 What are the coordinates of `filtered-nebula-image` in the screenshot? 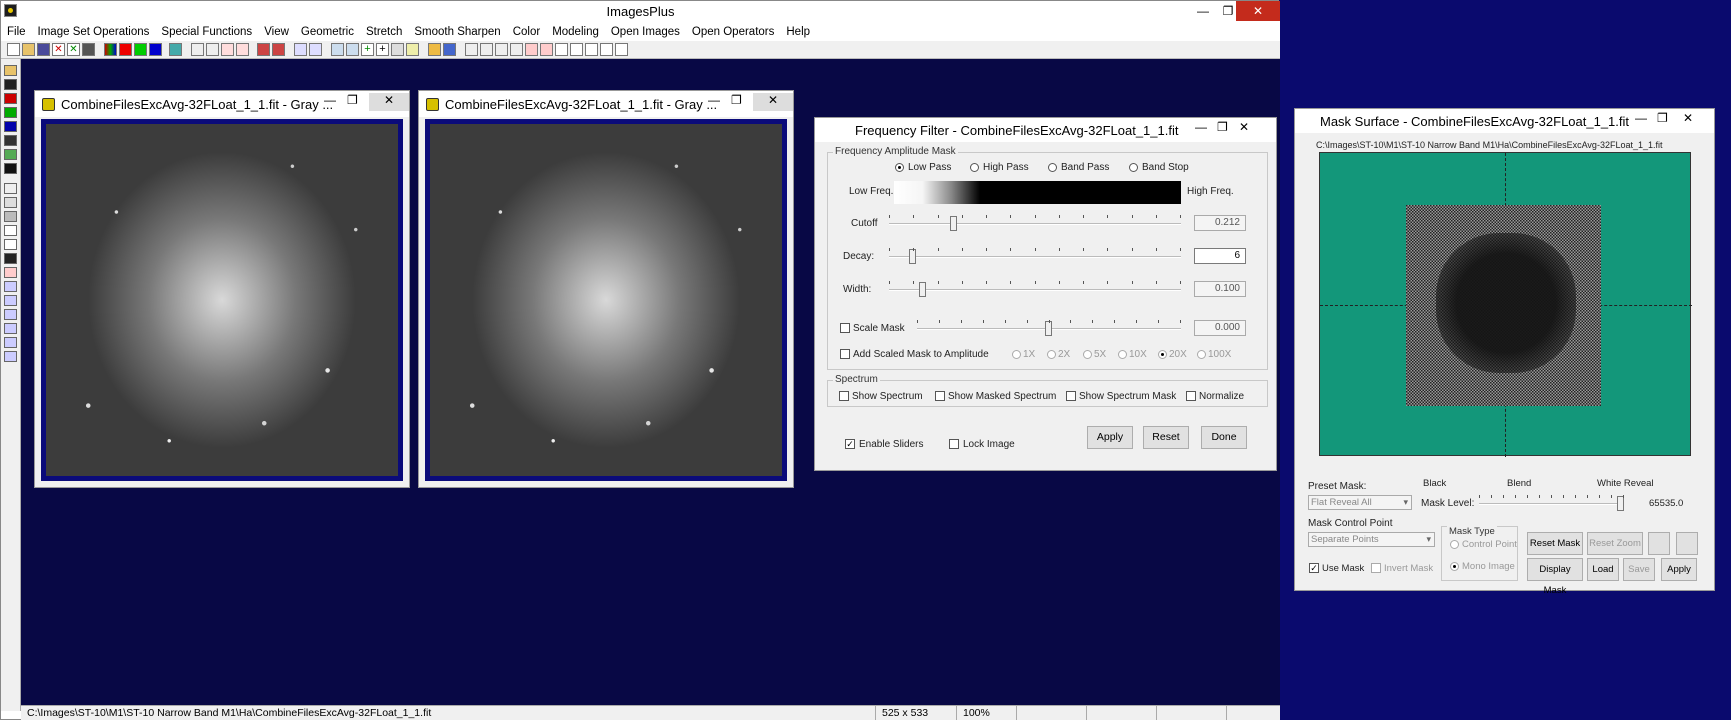 It's located at (606, 300).